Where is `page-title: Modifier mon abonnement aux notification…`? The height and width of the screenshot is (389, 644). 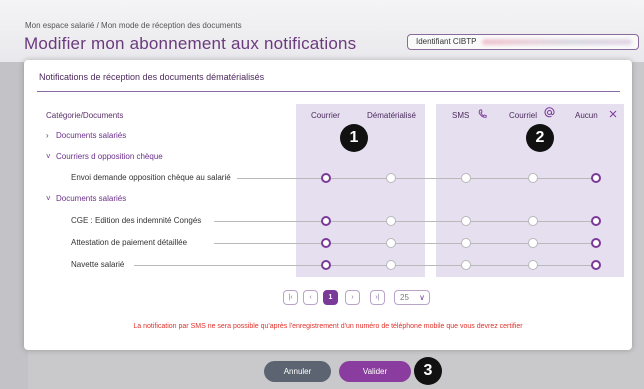 page-title: Modifier mon abonnement aux notification… is located at coordinates (190, 43).